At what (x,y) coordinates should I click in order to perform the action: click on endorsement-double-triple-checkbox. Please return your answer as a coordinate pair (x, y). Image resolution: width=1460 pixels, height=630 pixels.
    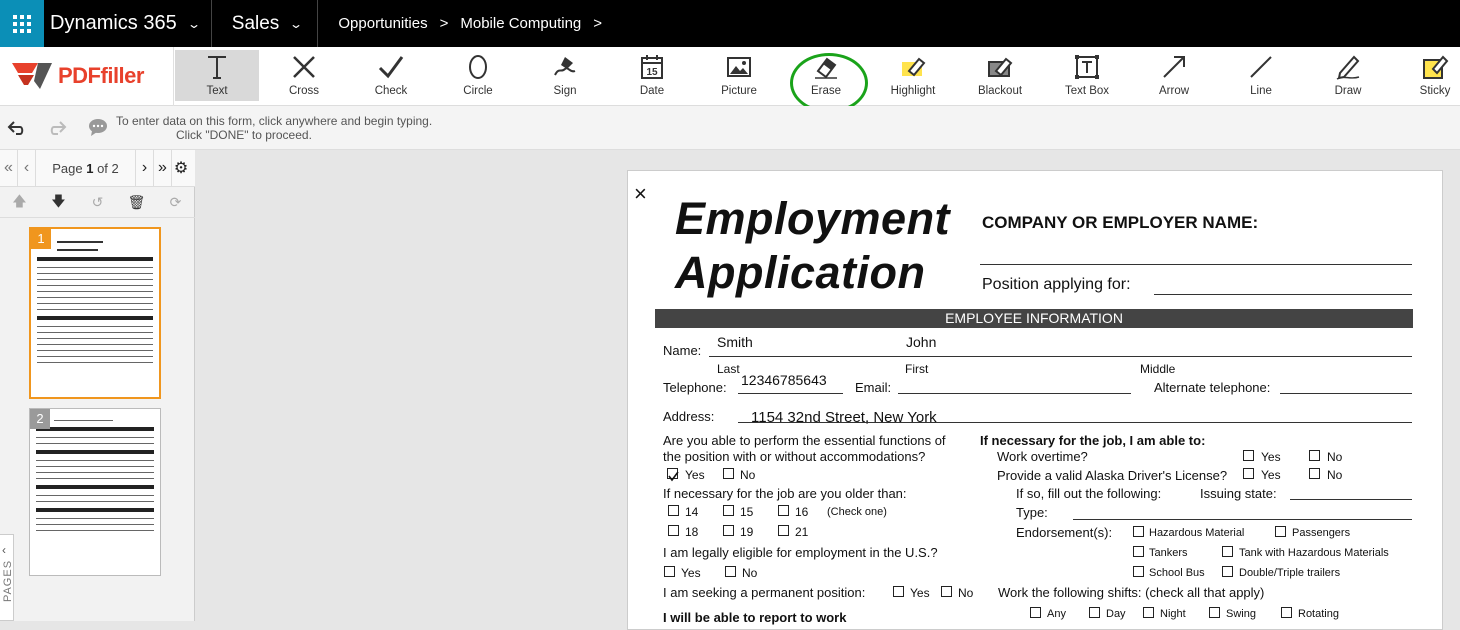
    Looking at the image, I should click on (1227, 571).